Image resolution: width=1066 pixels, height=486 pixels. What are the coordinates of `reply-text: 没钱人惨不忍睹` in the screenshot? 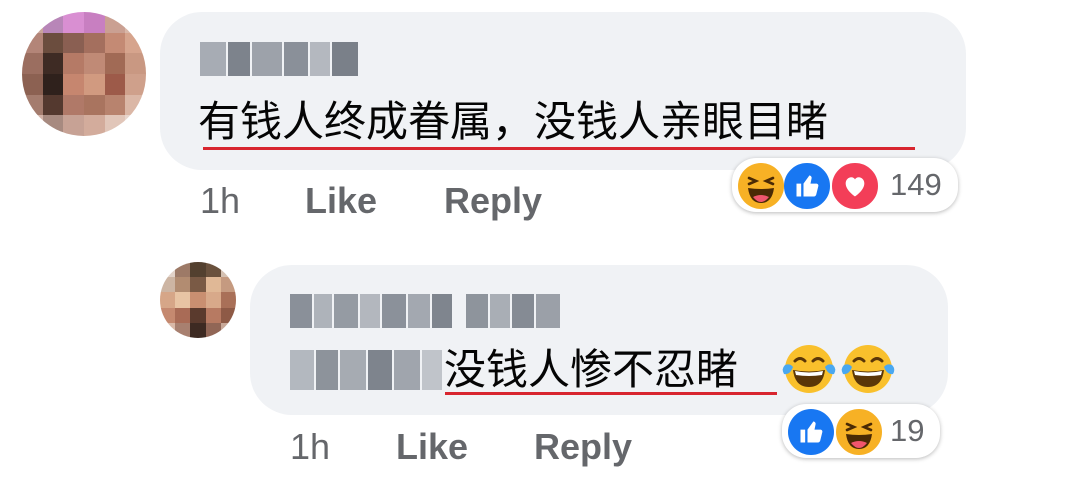 It's located at (591, 369).